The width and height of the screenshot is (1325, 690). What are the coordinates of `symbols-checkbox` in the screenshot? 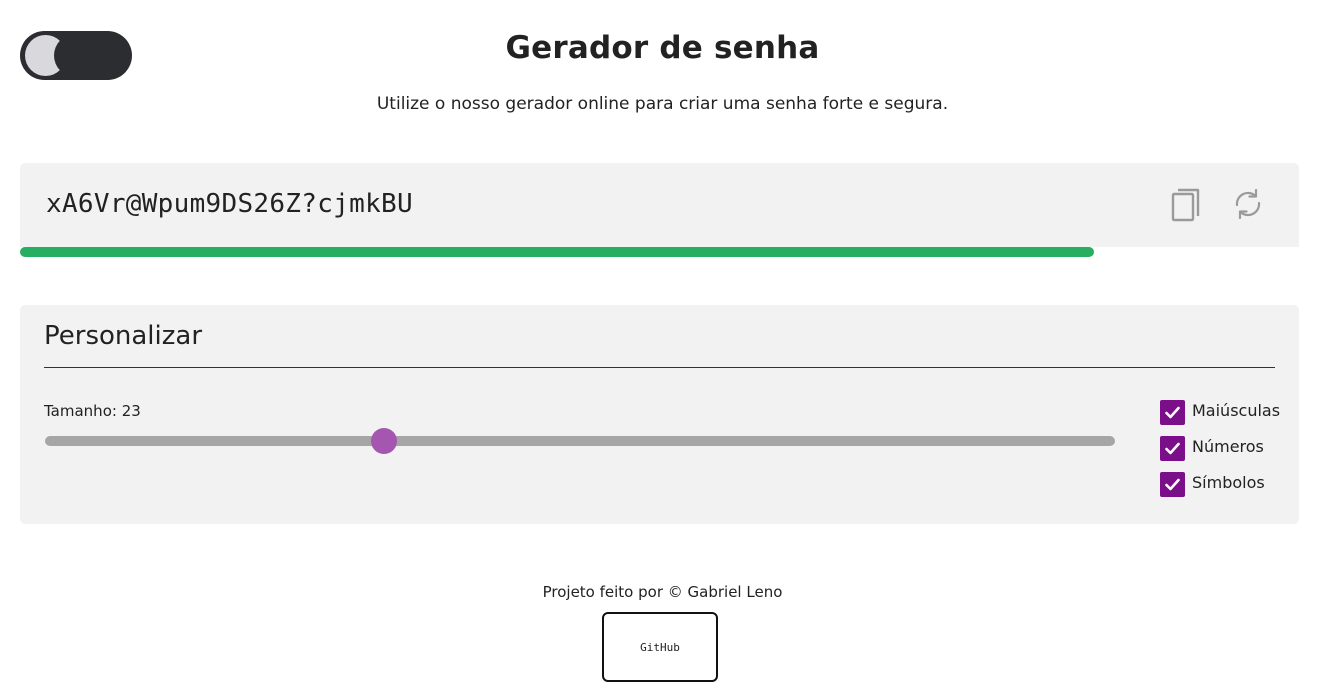 It's located at (1172, 484).